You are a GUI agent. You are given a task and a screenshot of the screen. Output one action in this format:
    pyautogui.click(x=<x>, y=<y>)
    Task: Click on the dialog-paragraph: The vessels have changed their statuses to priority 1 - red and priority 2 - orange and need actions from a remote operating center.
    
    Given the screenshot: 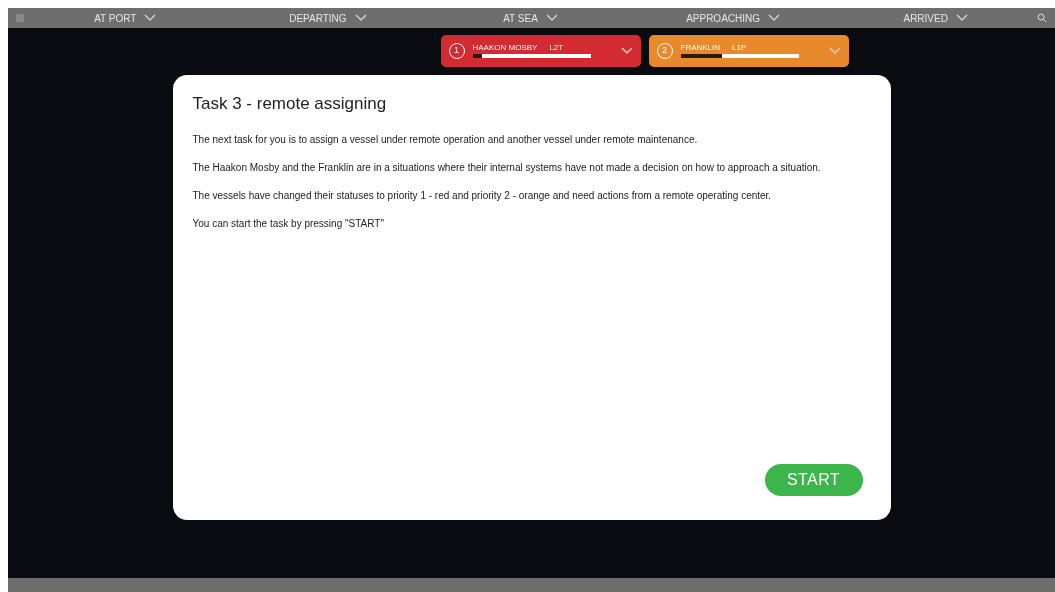 What is the action you would take?
    pyautogui.click(x=482, y=195)
    